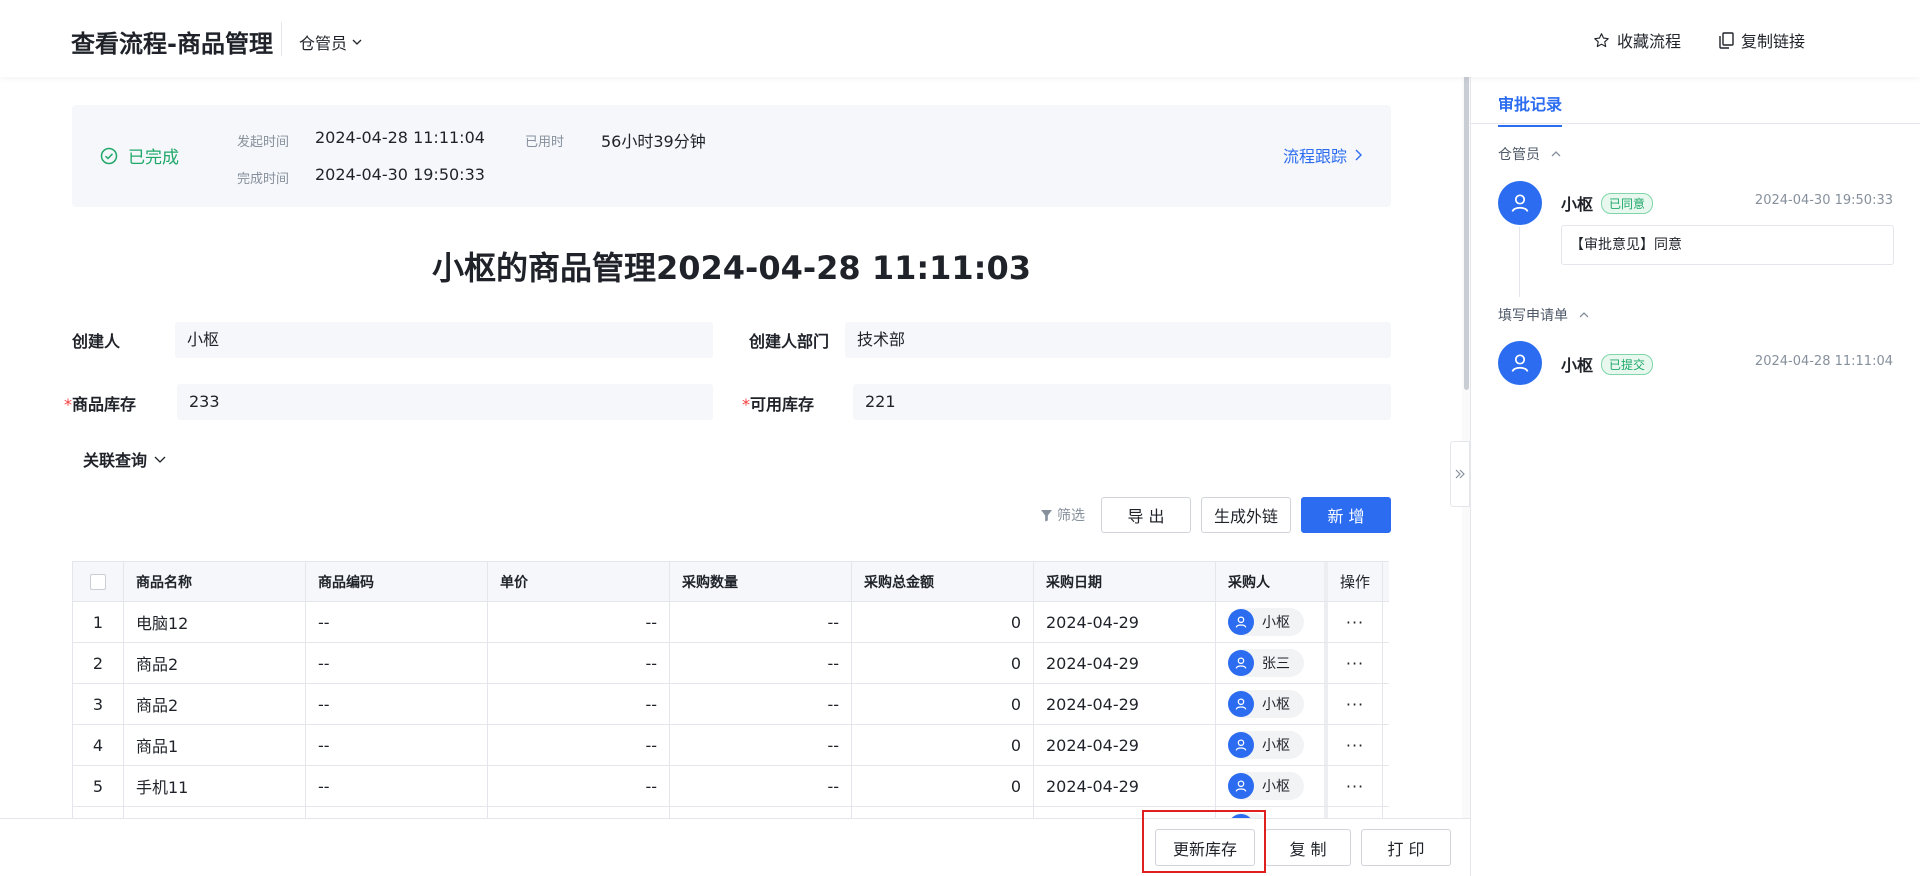  What do you see at coordinates (1577, 365) in the screenshot?
I see `submitter-name: 小枢` at bounding box center [1577, 365].